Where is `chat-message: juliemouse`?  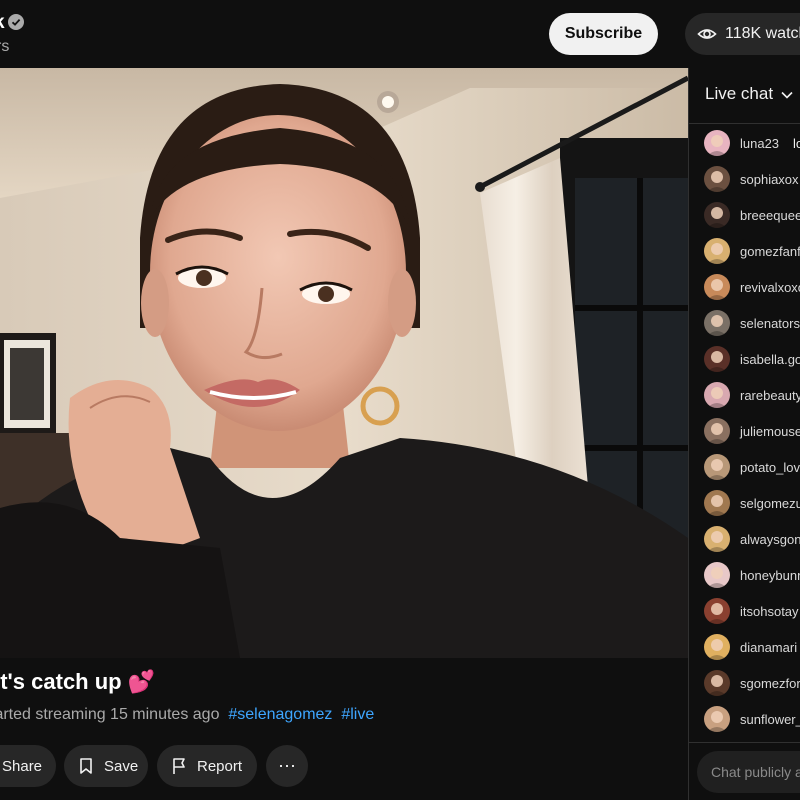
chat-message: juliemouse is located at coordinates (744, 432).